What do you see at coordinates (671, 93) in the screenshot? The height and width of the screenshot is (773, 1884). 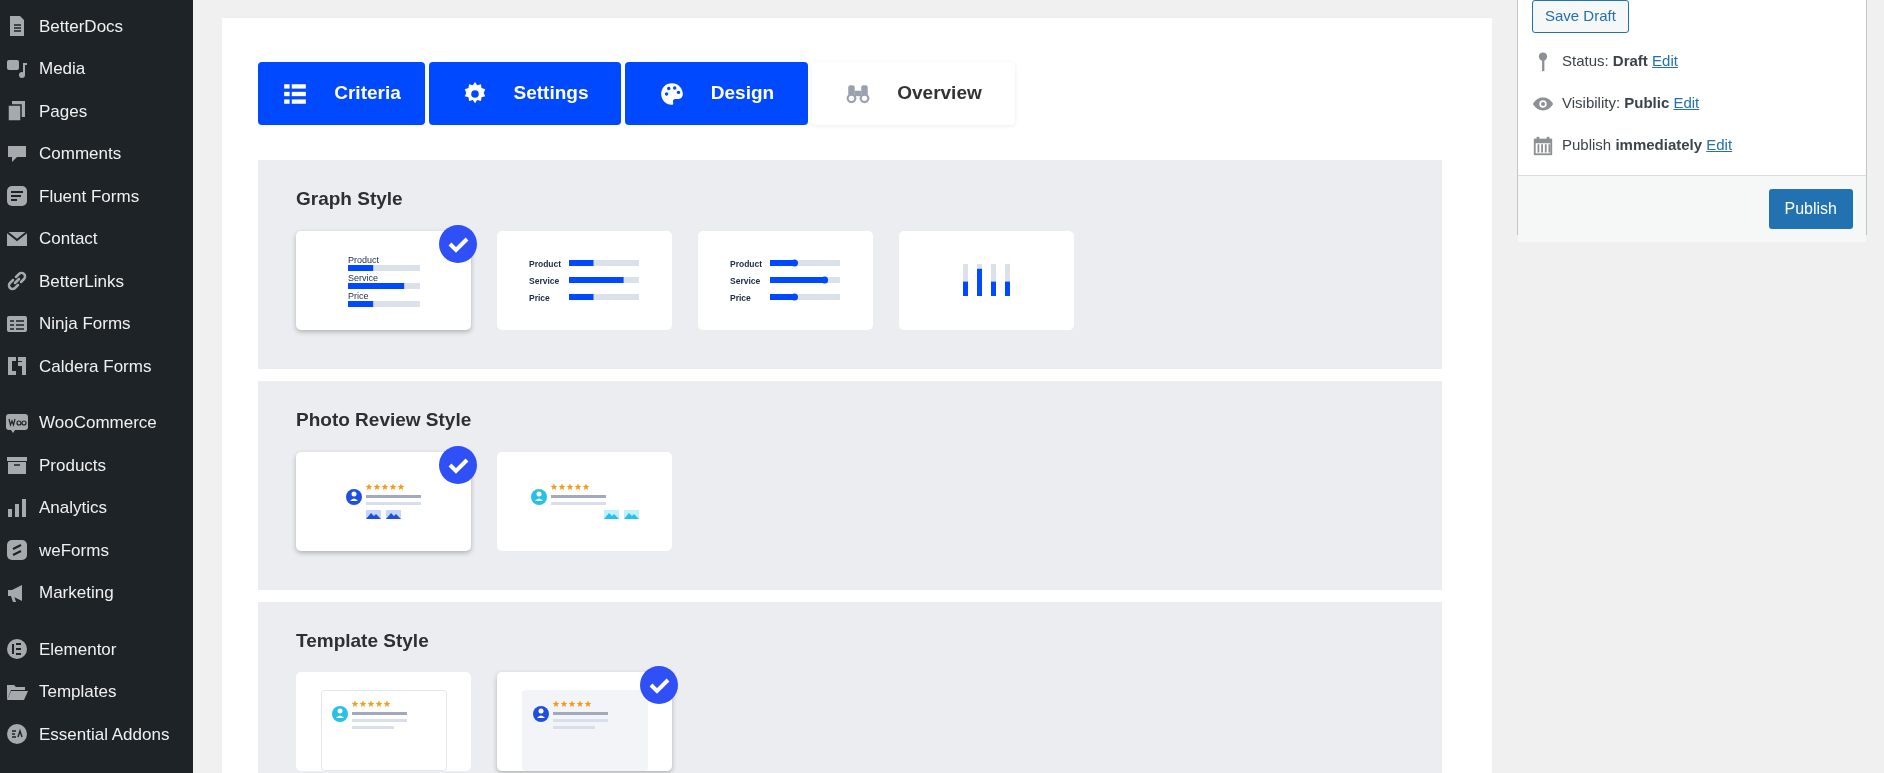 I see `palette-icon` at bounding box center [671, 93].